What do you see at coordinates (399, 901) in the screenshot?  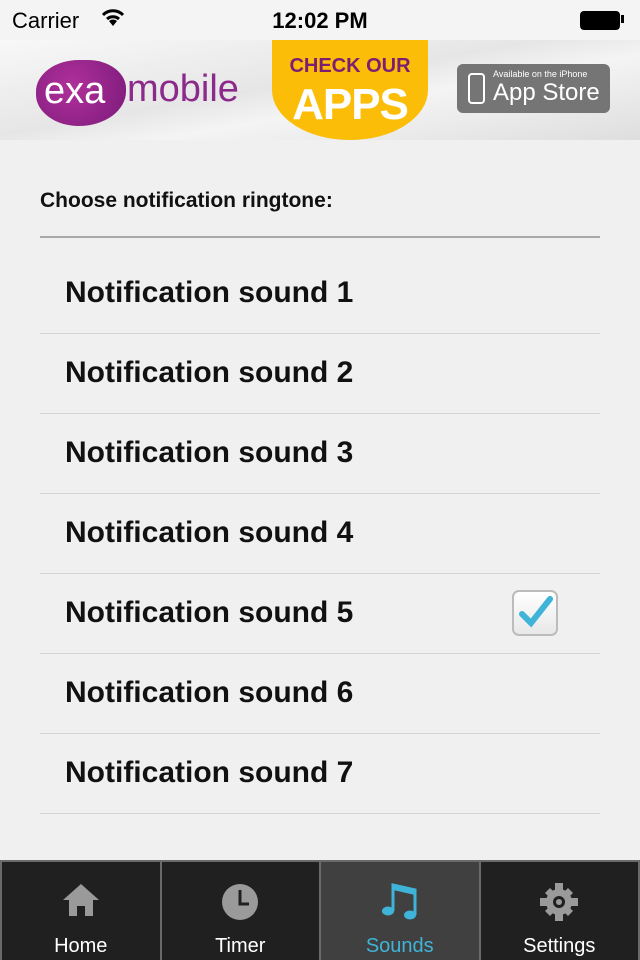 I see `music-note-icon` at bounding box center [399, 901].